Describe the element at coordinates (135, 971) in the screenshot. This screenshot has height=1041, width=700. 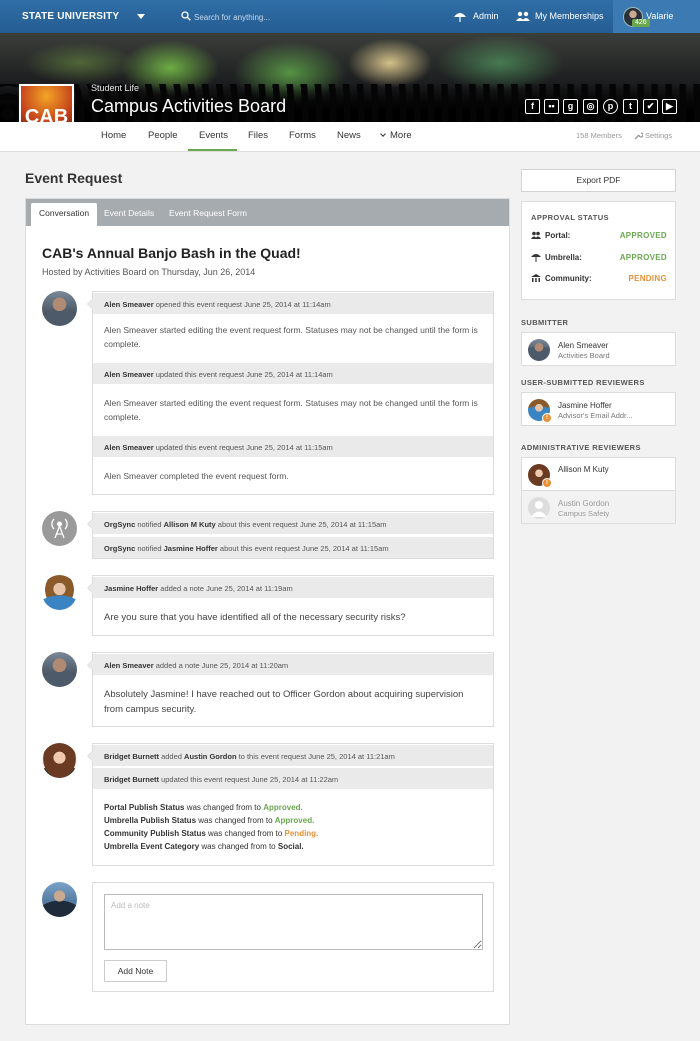
I see `add-note-button: Add Note` at that location.